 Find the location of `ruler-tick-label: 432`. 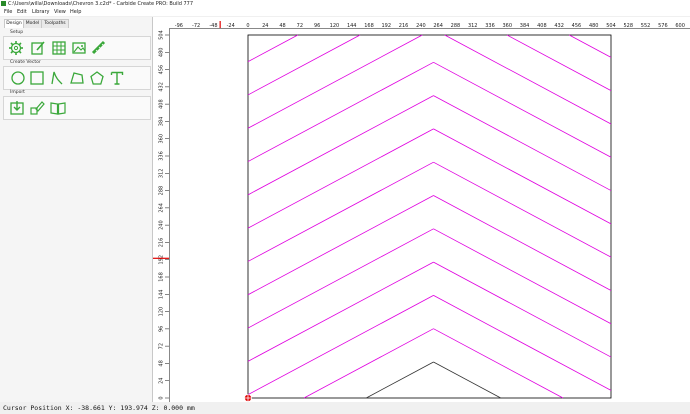

ruler-tick-label: 432 is located at coordinates (162, 87).